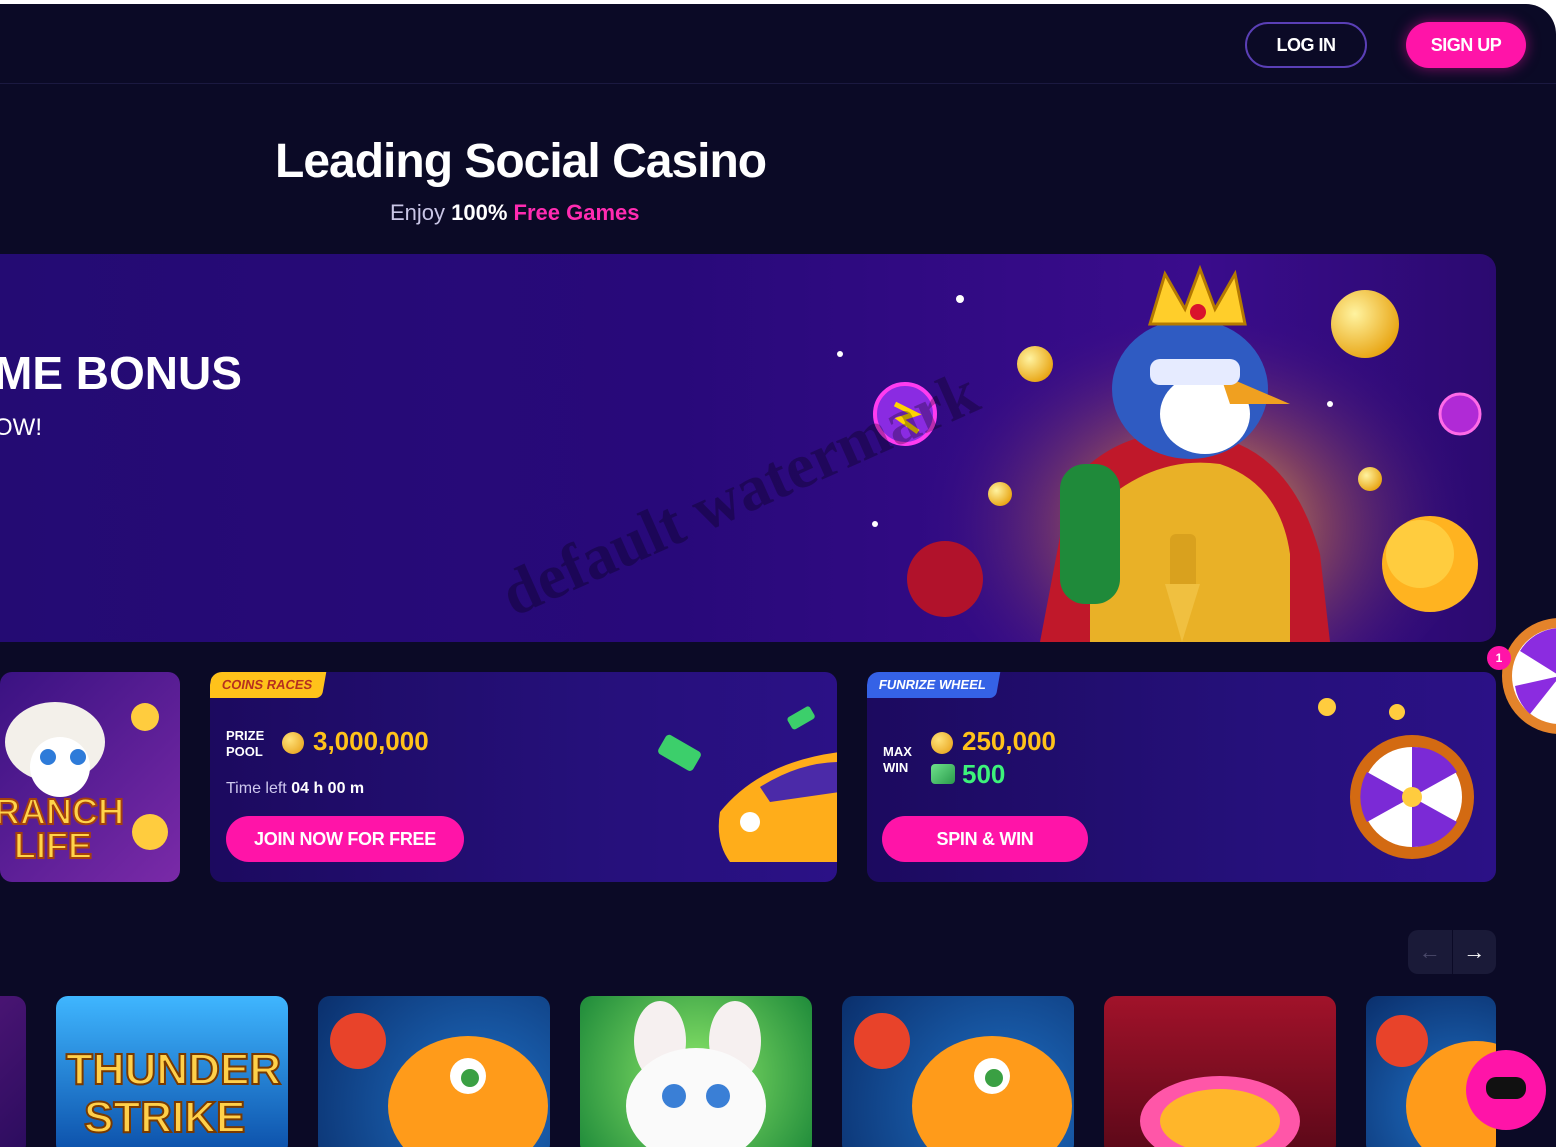 This screenshot has height=1147, width=1561. I want to click on max-win-label: MAX WIN, so click(897, 760).